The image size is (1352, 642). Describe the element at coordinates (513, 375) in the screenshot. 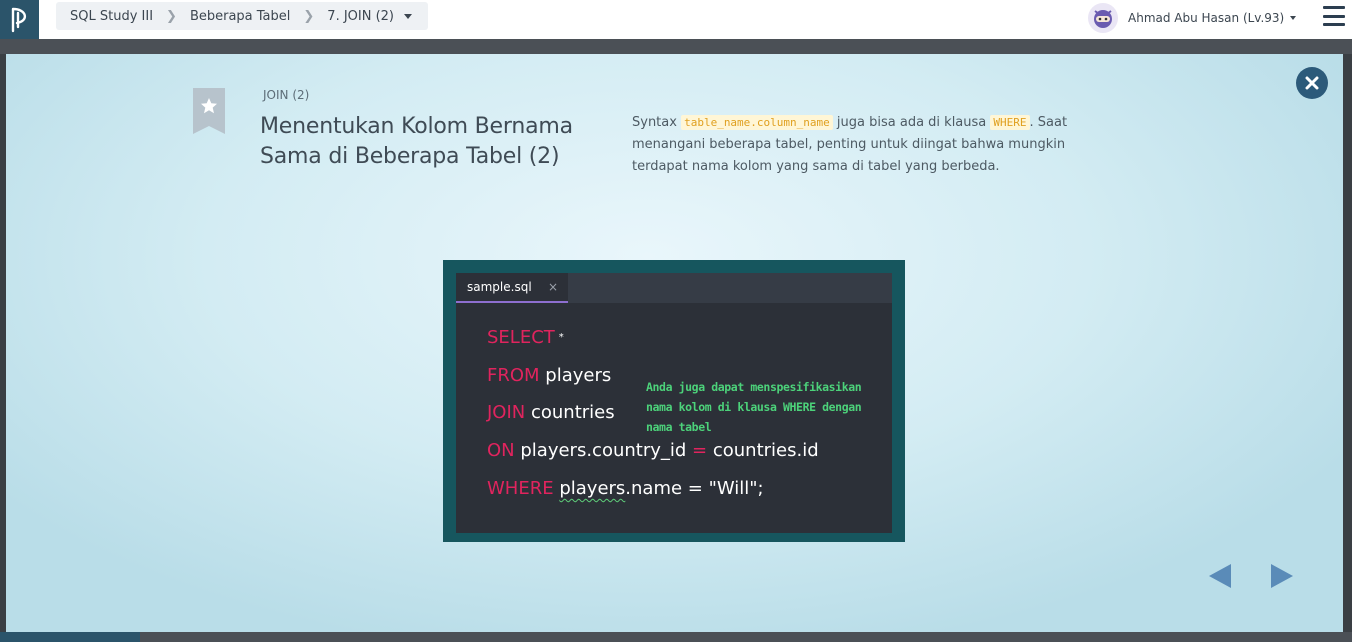

I see `sql-keyword: FROM` at that location.